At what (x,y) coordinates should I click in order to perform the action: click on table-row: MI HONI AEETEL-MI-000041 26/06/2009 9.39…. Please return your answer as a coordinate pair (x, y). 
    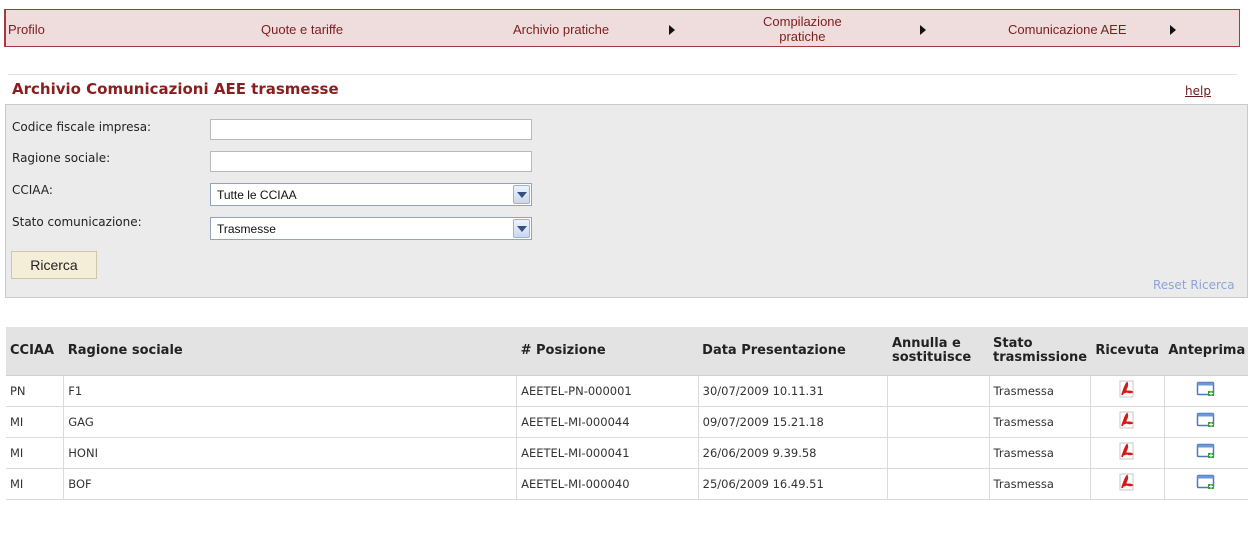
    Looking at the image, I should click on (627, 453).